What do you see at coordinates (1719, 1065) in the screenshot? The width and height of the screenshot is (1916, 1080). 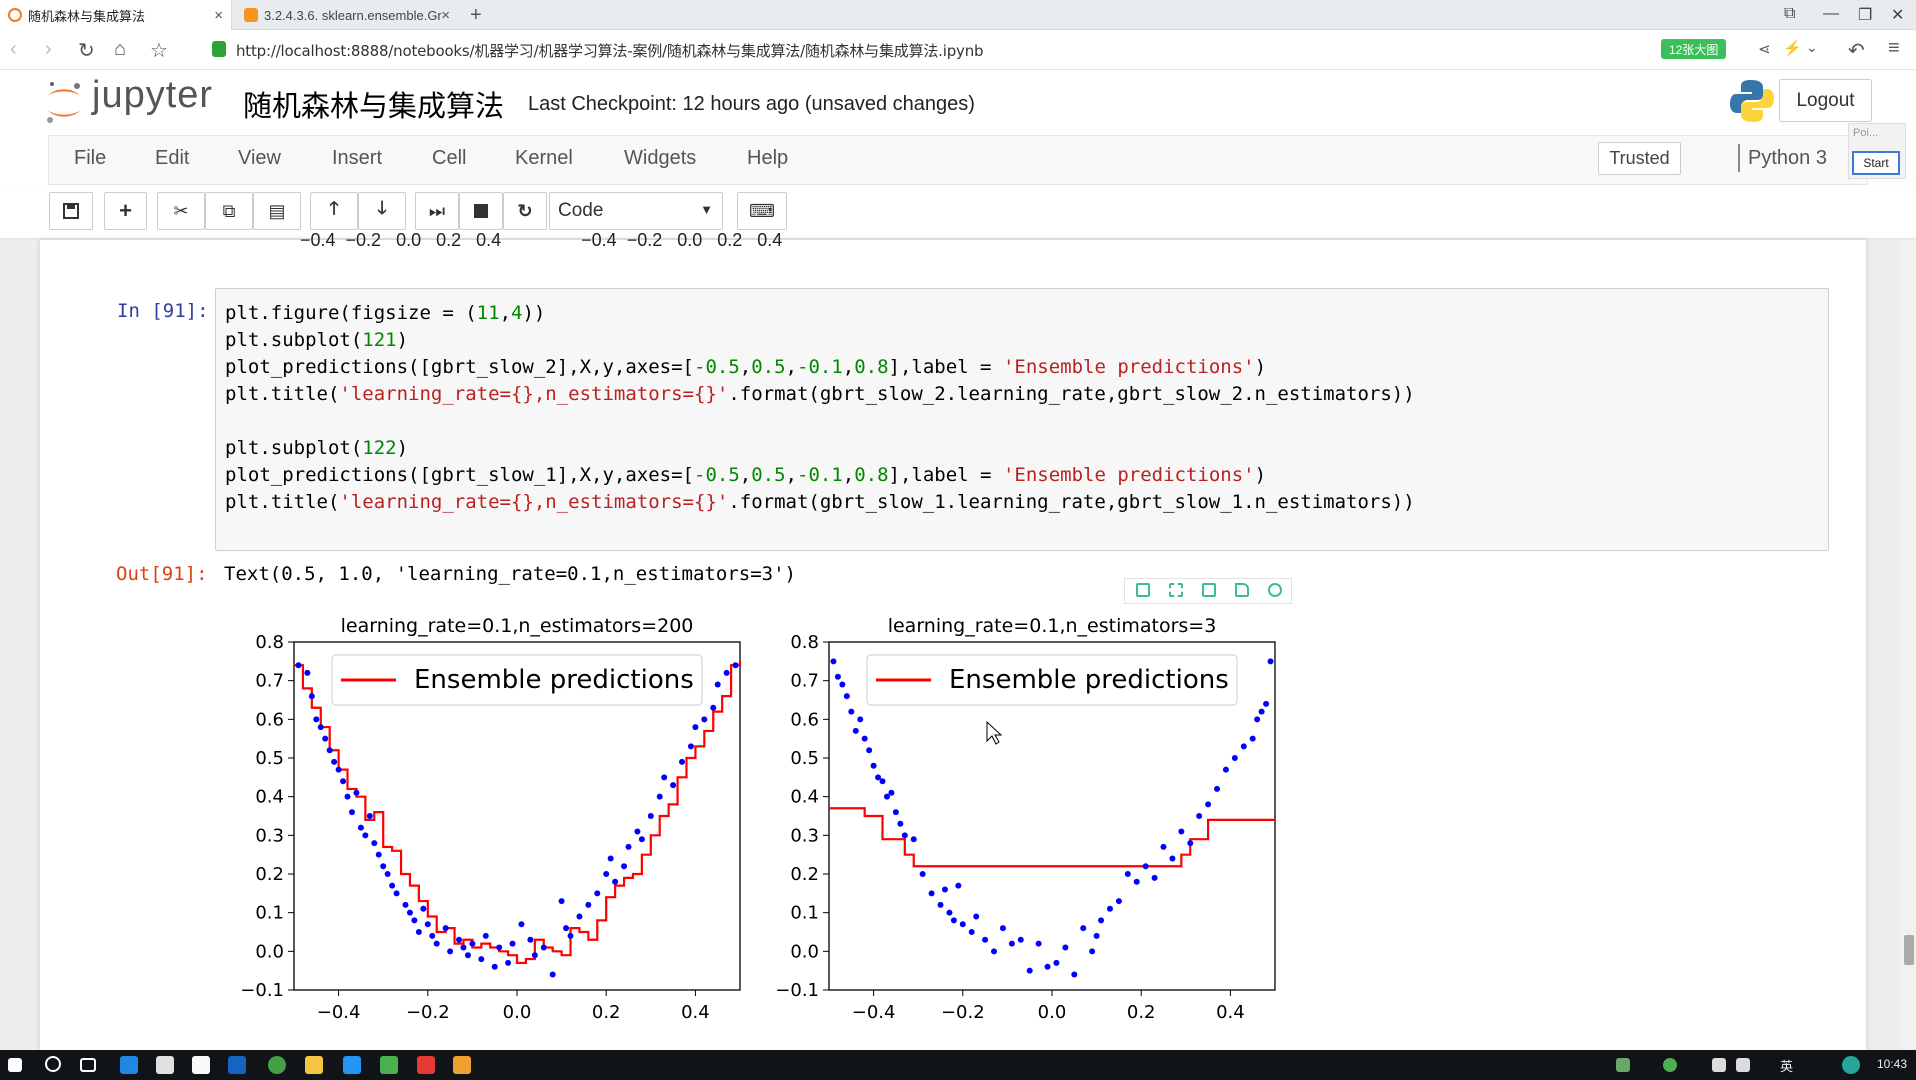 I see `network-icon` at bounding box center [1719, 1065].